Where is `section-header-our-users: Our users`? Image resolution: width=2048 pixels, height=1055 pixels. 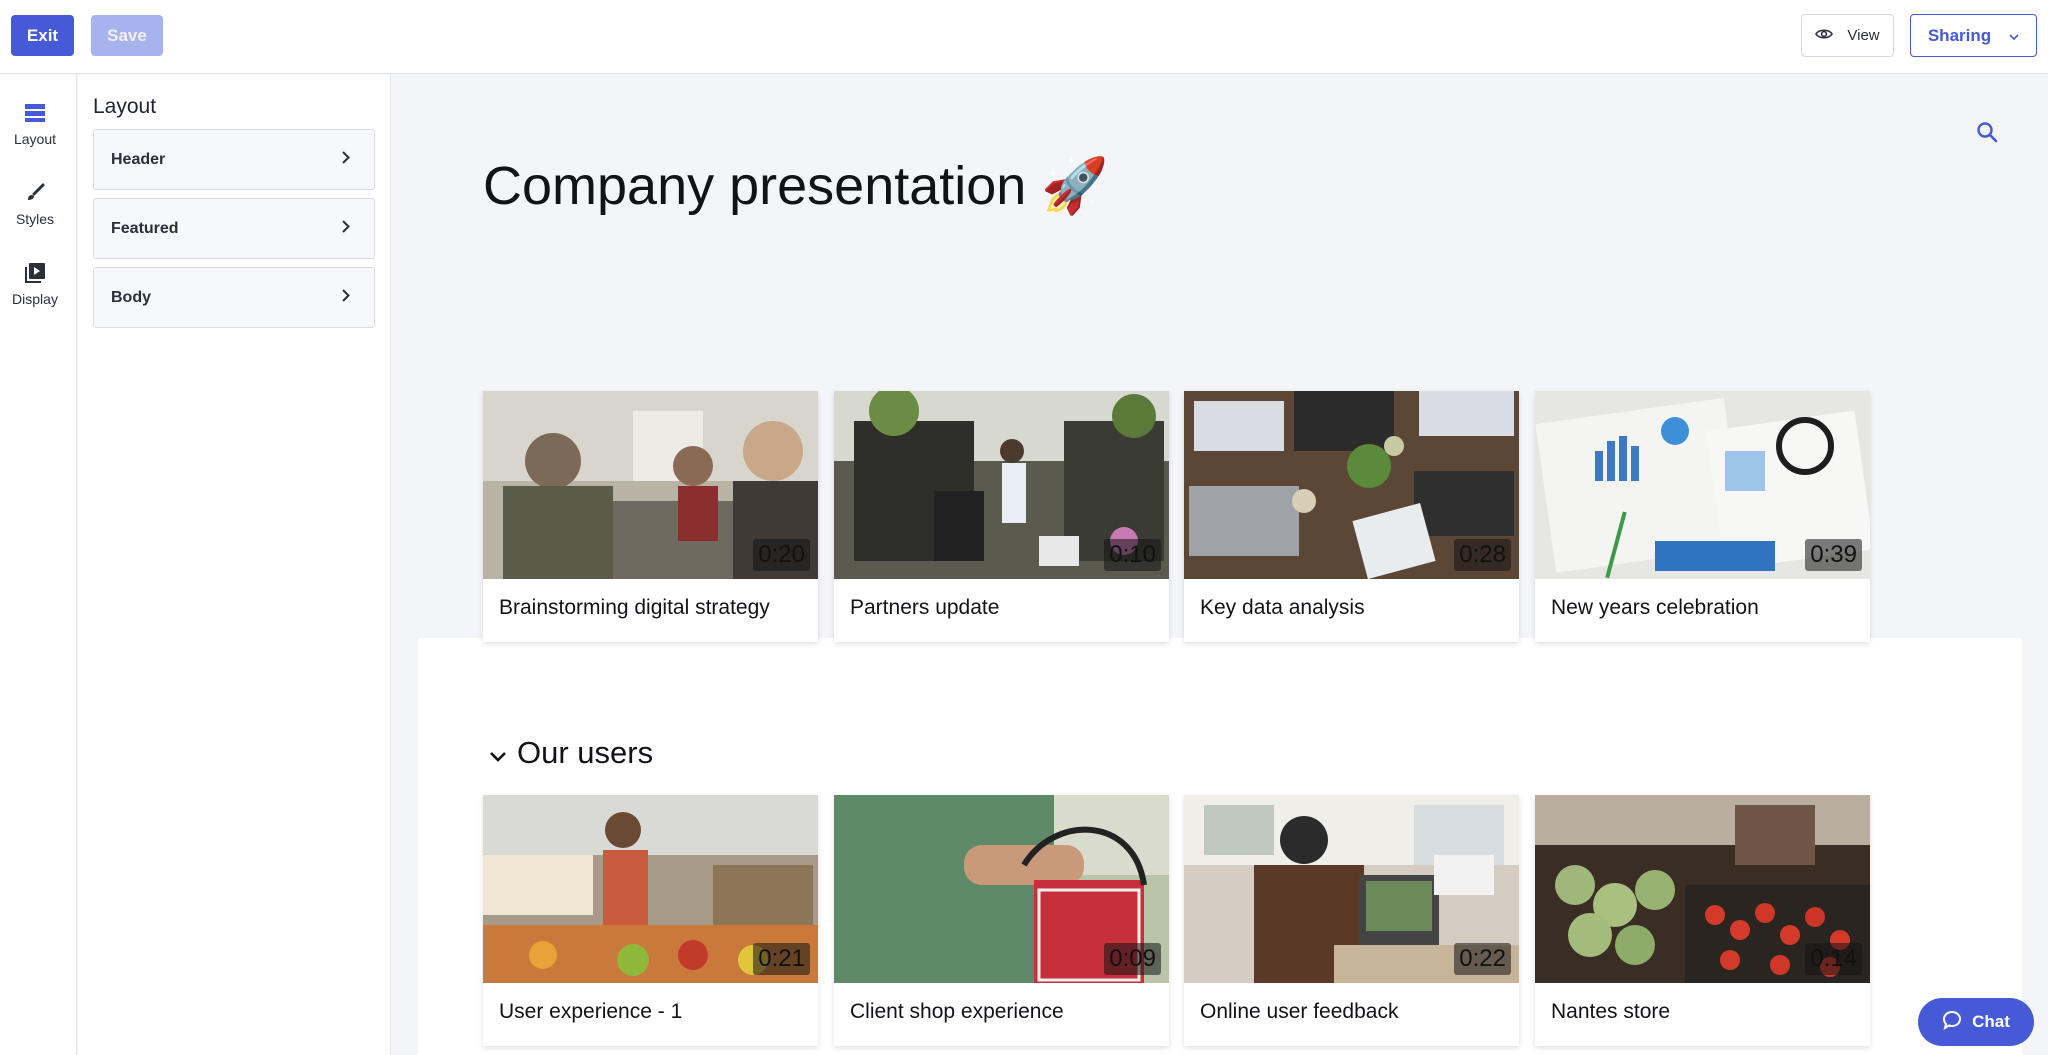
section-header-our-users: Our users is located at coordinates (571, 753).